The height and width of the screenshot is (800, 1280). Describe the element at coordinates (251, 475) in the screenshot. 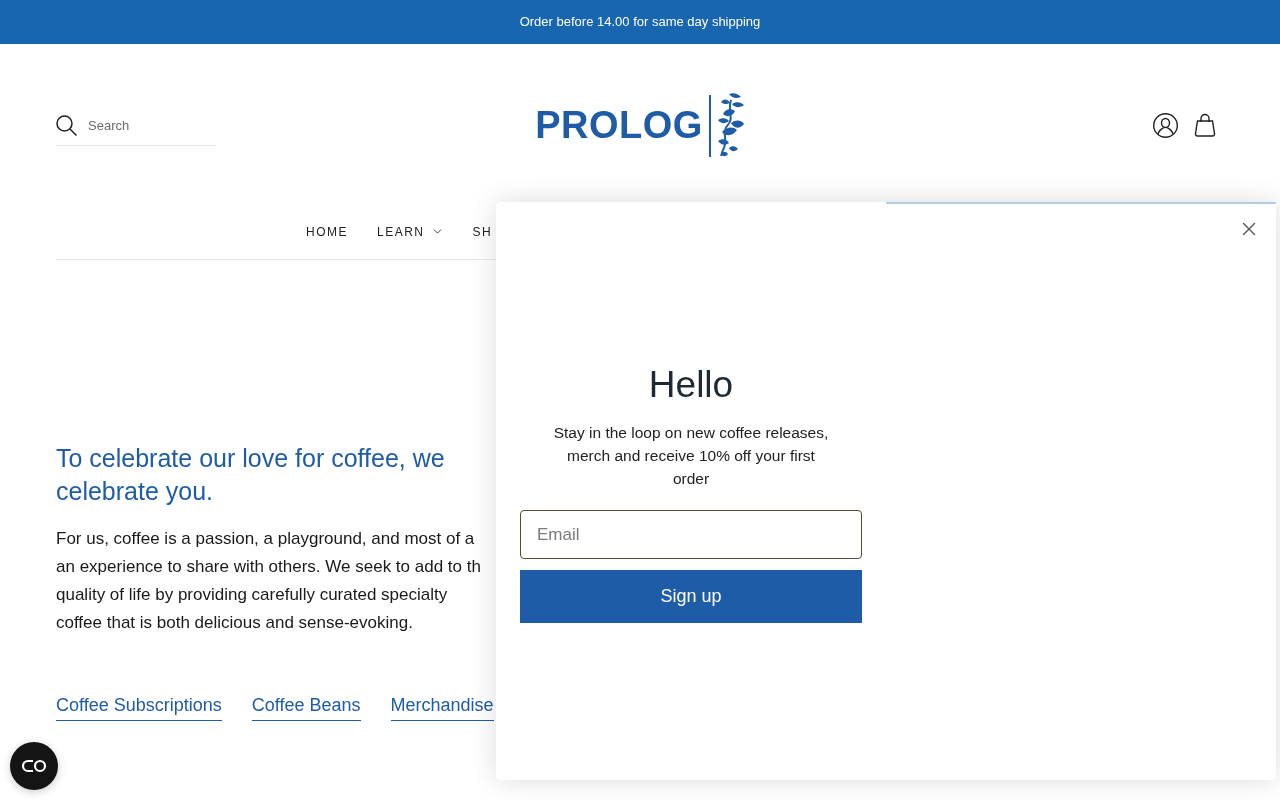

I see `intro-heading: To celebrate our love for coffee, we celebrate you.` at that location.